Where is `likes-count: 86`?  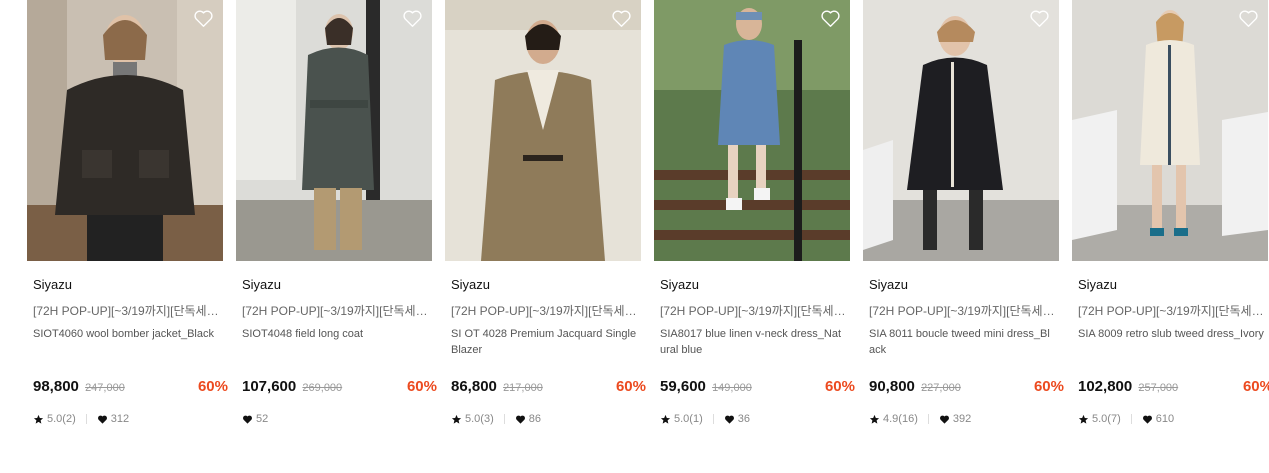
likes-count: 86 is located at coordinates (534, 419).